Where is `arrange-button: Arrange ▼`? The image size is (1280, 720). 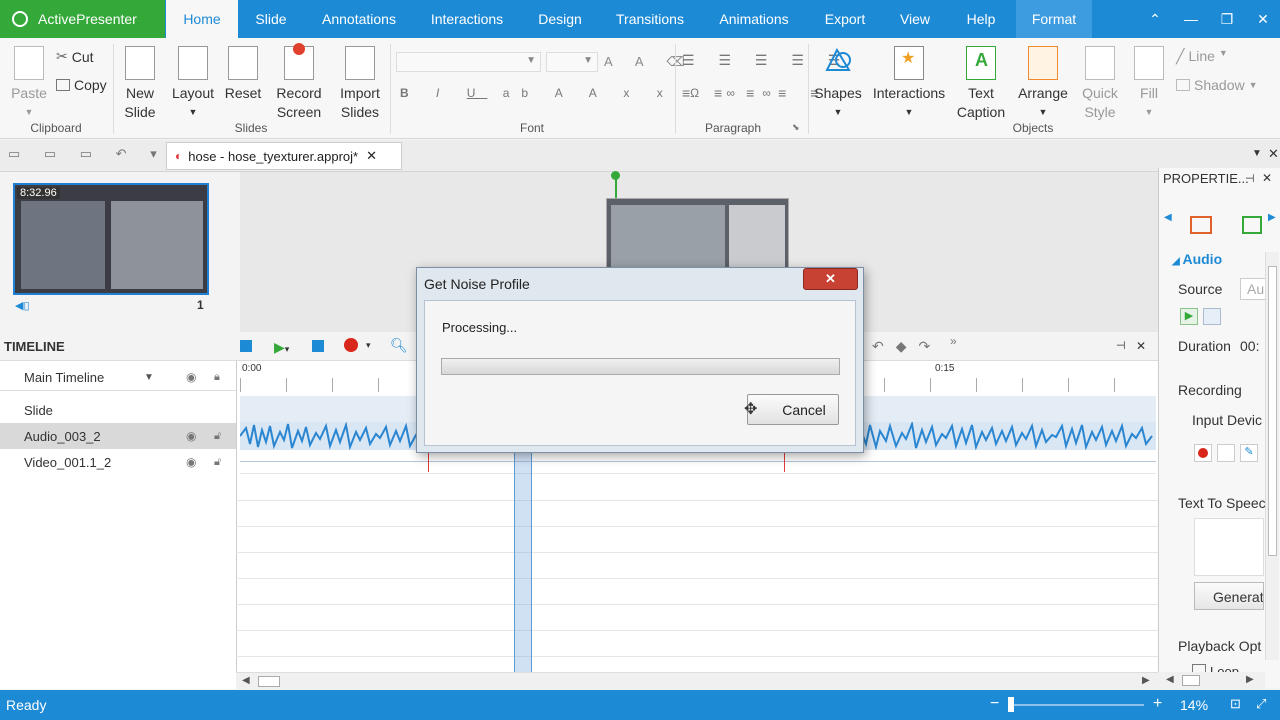 arrange-button: Arrange ▼ is located at coordinates (1043, 84).